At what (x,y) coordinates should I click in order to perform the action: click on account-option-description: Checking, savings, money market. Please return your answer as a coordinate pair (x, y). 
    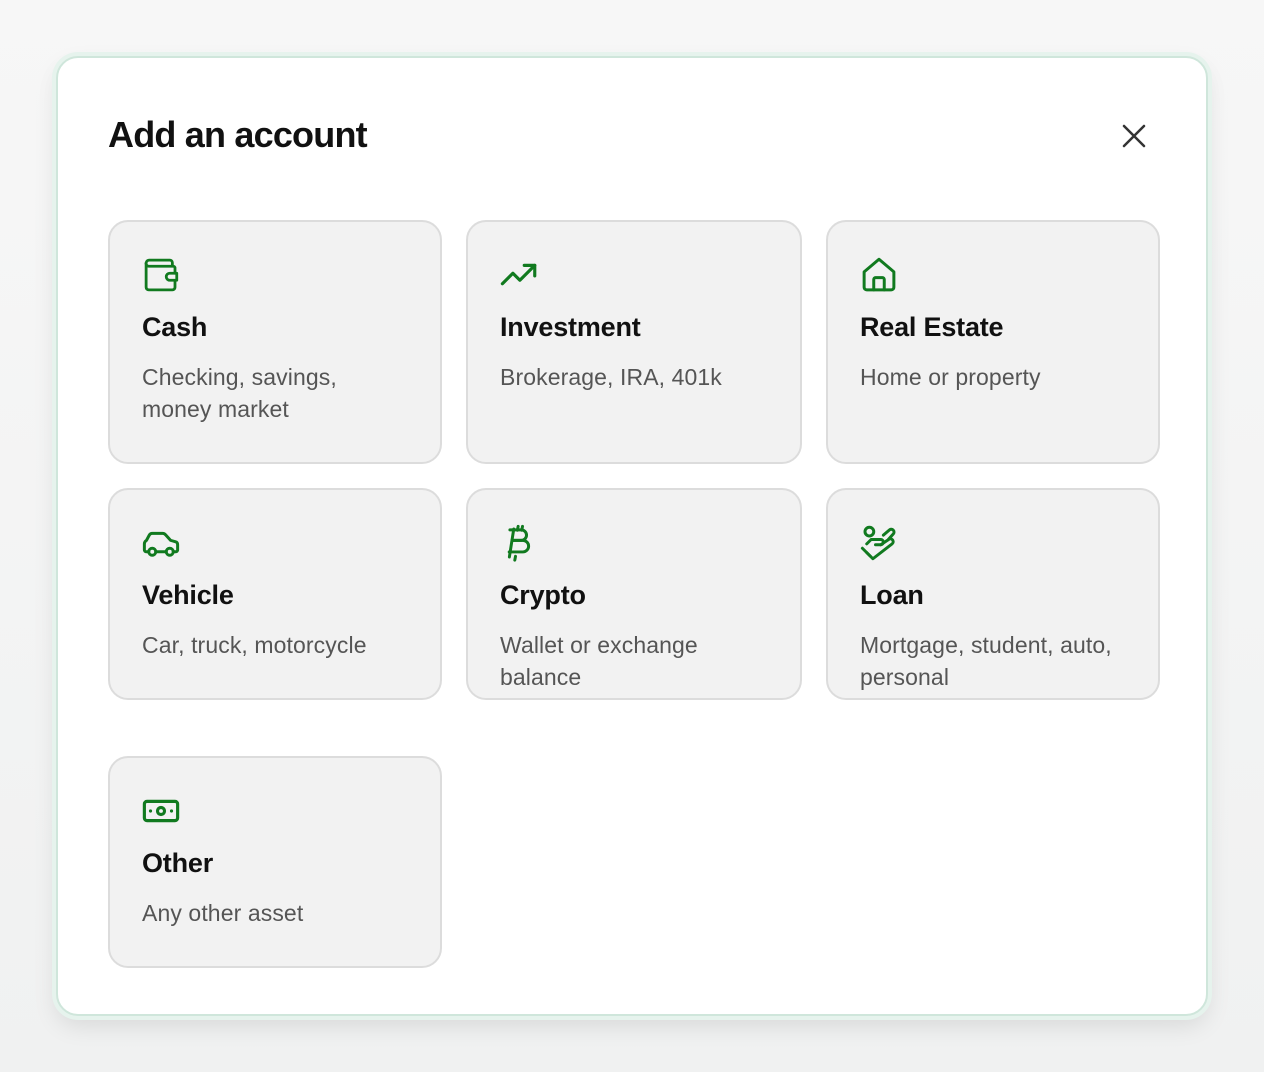
    Looking at the image, I should click on (239, 393).